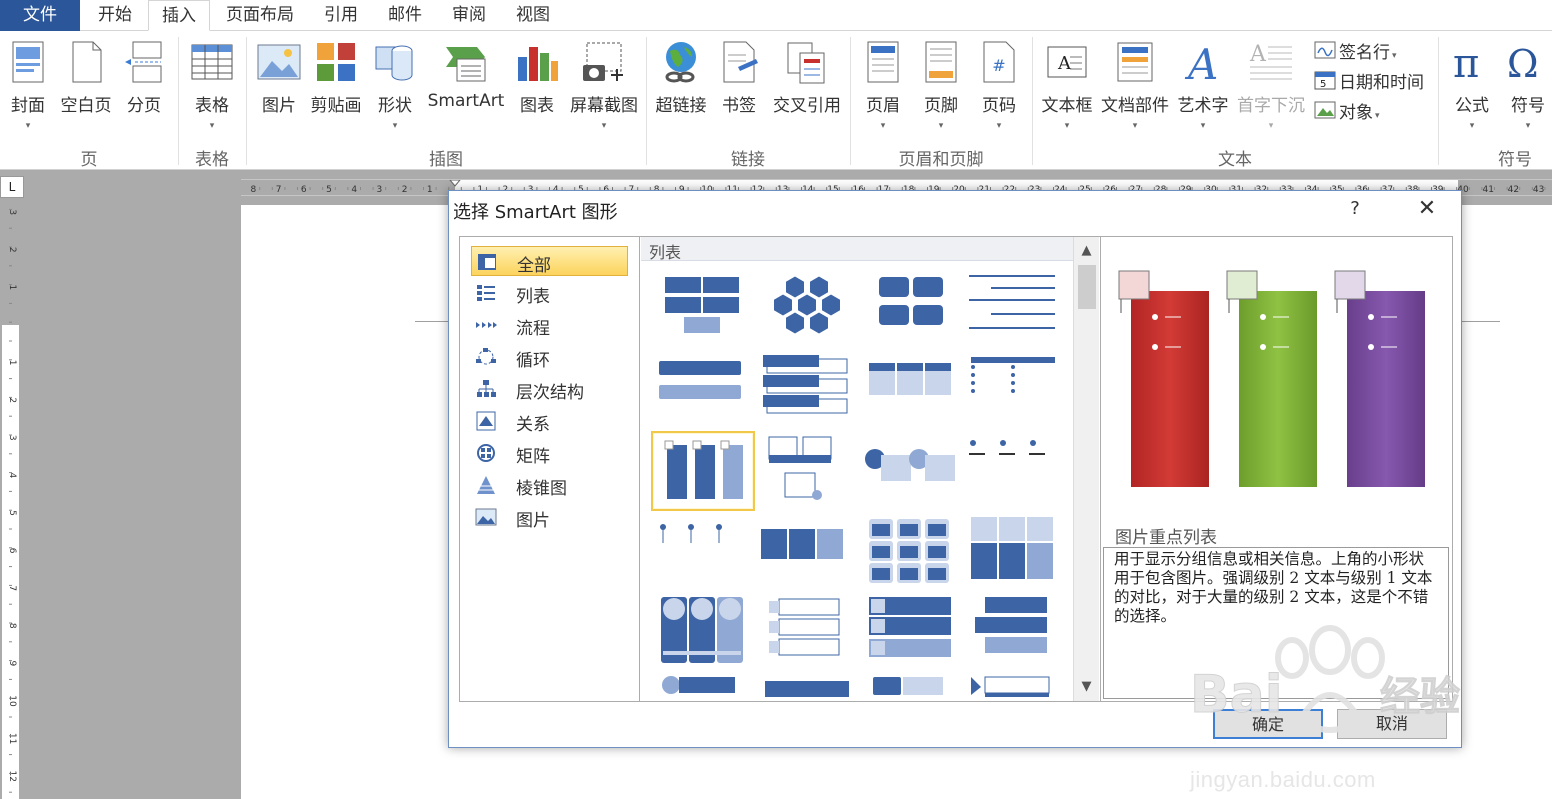 The width and height of the screenshot is (1552, 799). Describe the element at coordinates (12, 701) in the screenshot. I see `ruler-tick-label: 10` at that location.